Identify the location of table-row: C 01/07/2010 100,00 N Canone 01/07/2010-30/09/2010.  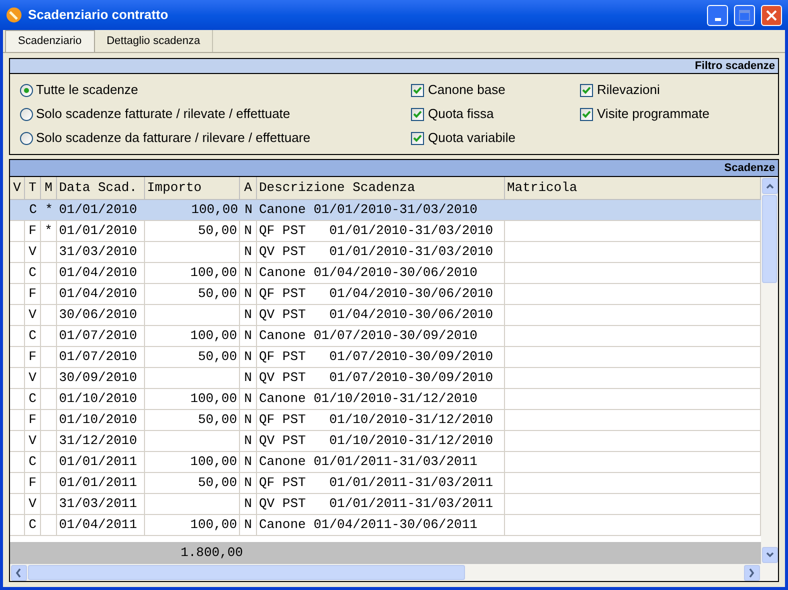
(385, 336).